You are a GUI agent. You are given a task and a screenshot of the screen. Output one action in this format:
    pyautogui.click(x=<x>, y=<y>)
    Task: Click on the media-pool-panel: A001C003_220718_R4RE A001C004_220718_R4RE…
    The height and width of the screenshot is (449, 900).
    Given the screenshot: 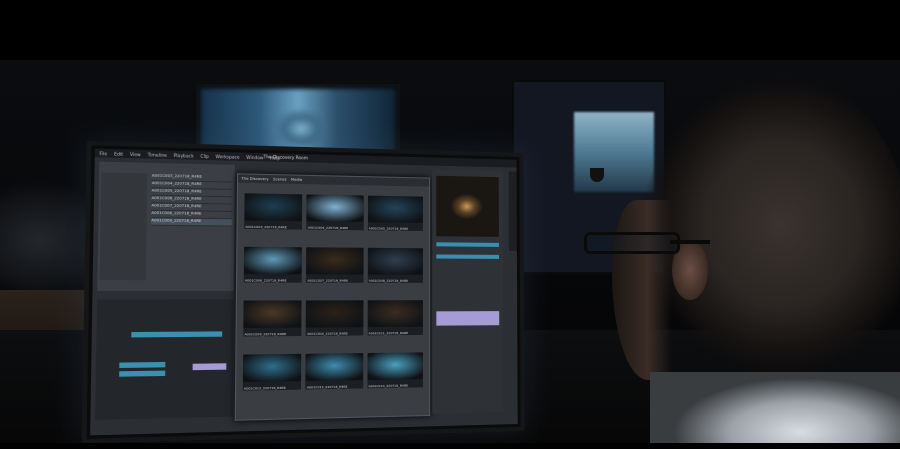 What is the action you would take?
    pyautogui.click(x=166, y=226)
    